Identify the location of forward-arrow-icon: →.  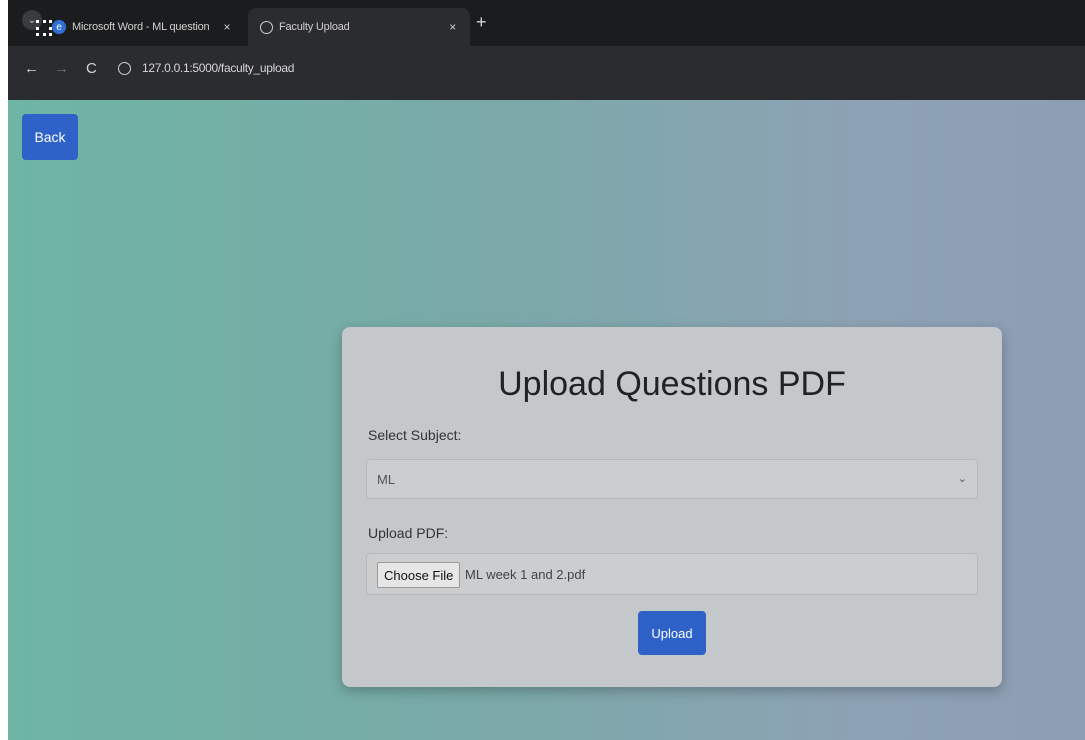
(61, 68).